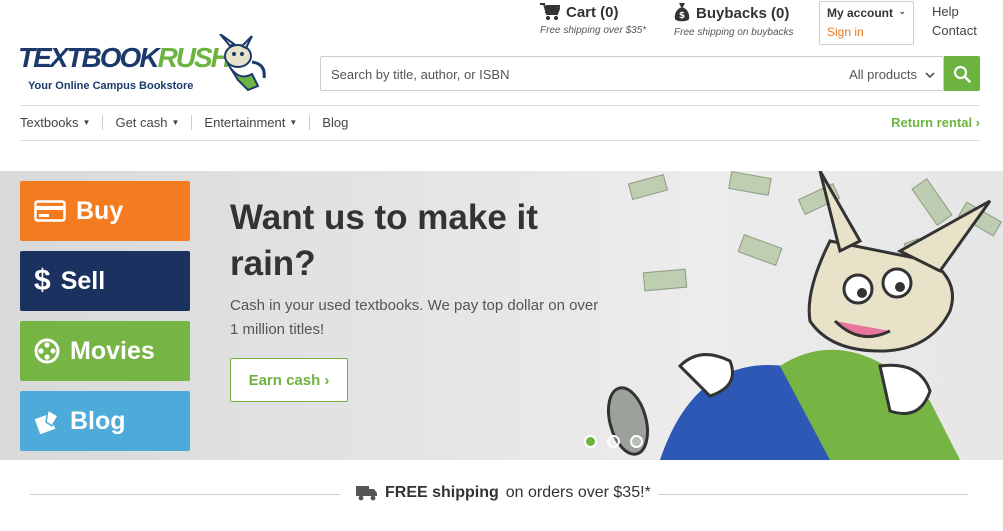  I want to click on my-account-label: My account, so click(860, 13).